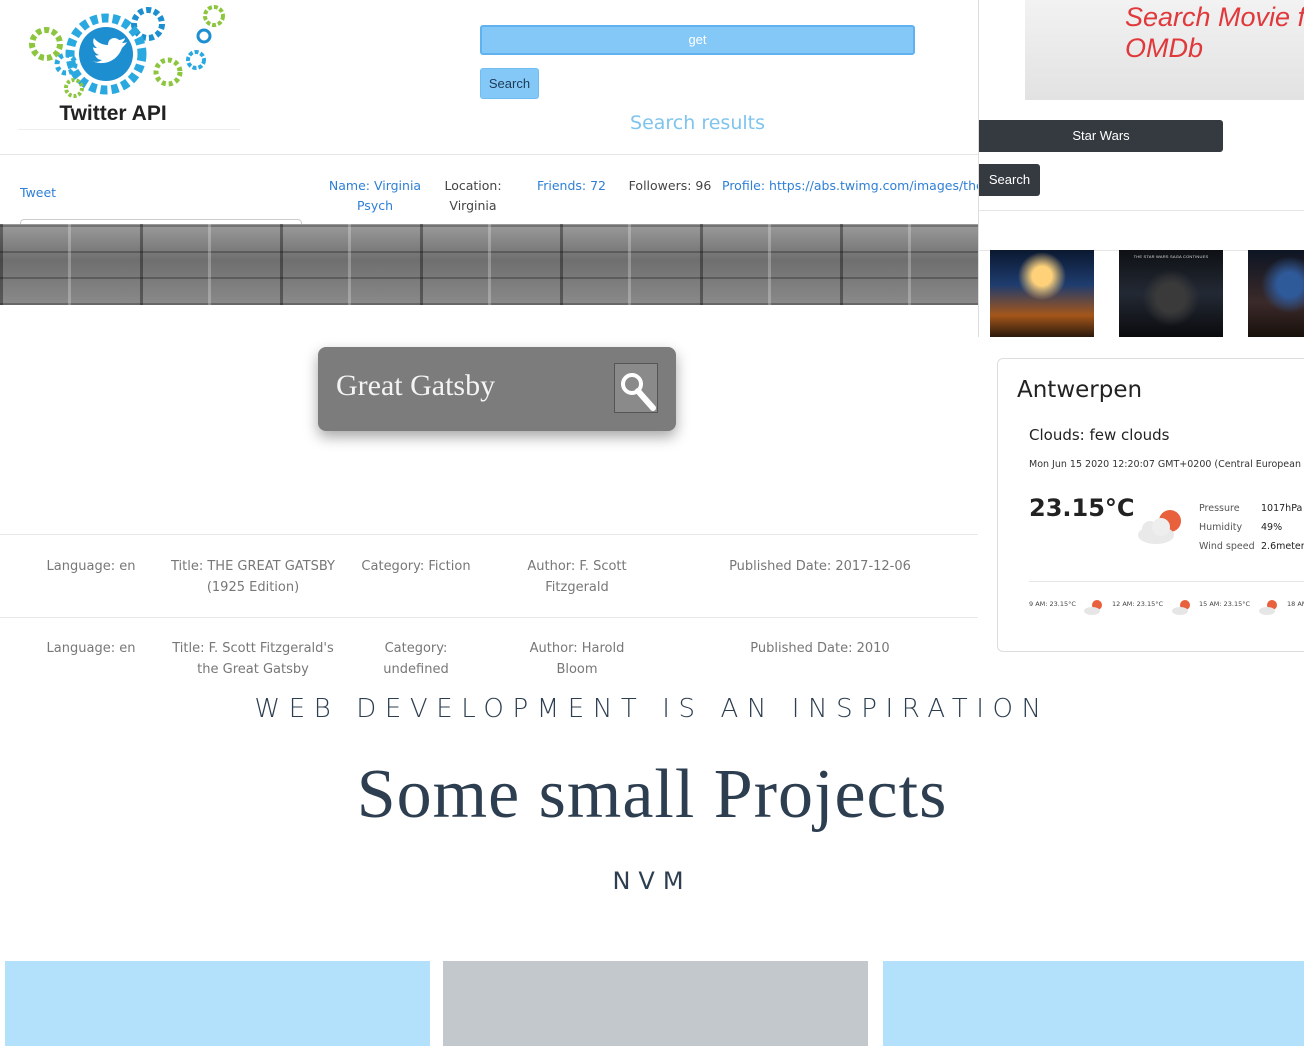 This screenshot has height=1046, width=1304. Describe the element at coordinates (820, 648) in the screenshot. I see `book-published-date: Published Date: 2010` at that location.